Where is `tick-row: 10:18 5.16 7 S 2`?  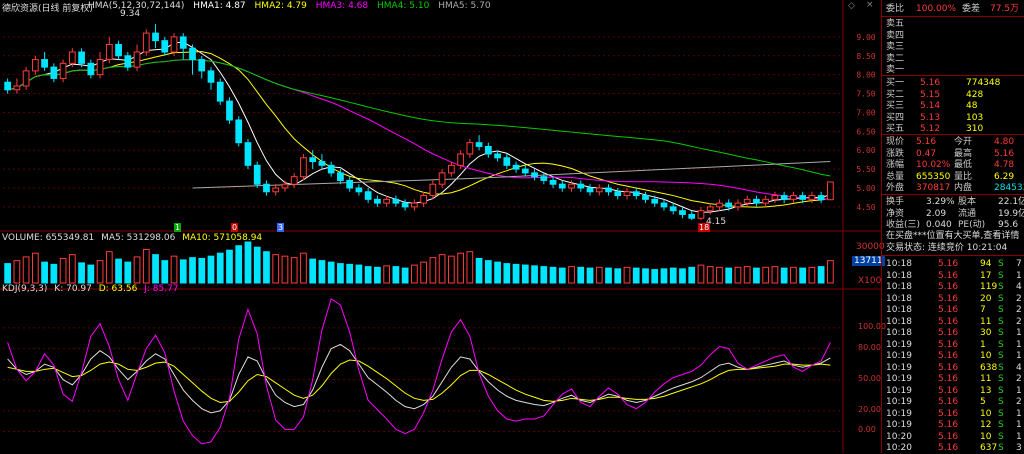
tick-row: 10:18 5.16 7 S 2 is located at coordinates (954, 310).